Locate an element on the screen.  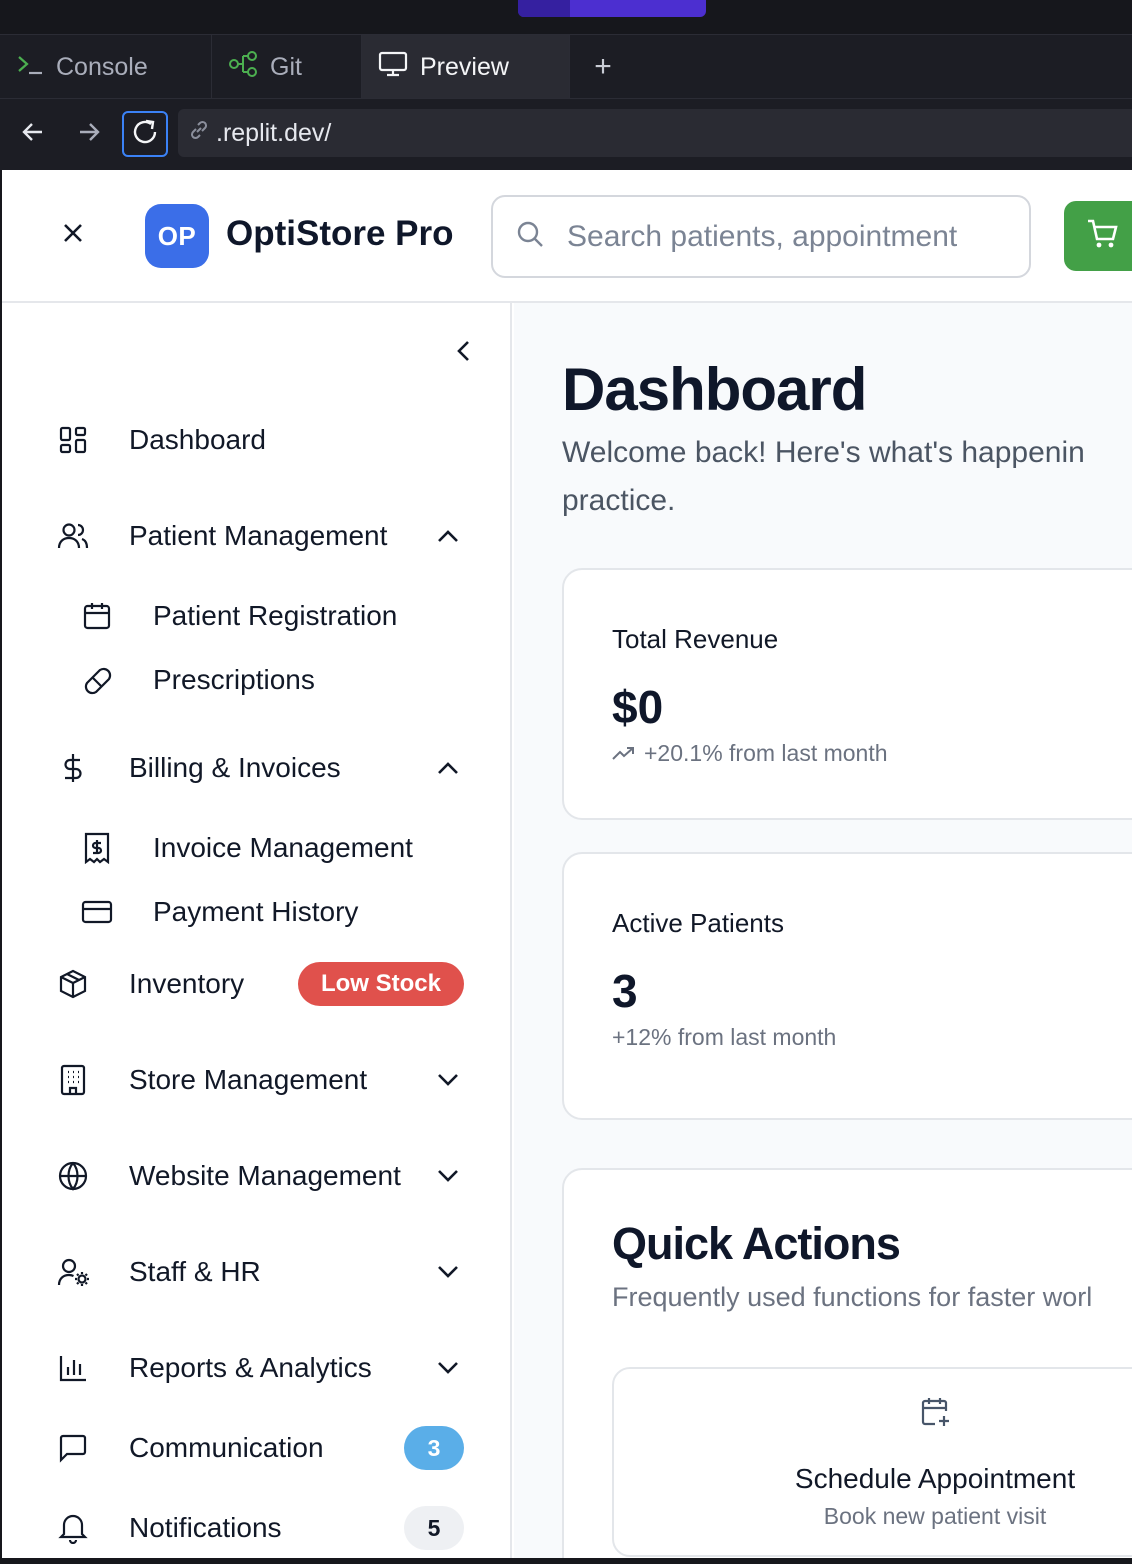
sidebar-item-label: Notifications is located at coordinates (205, 1527).